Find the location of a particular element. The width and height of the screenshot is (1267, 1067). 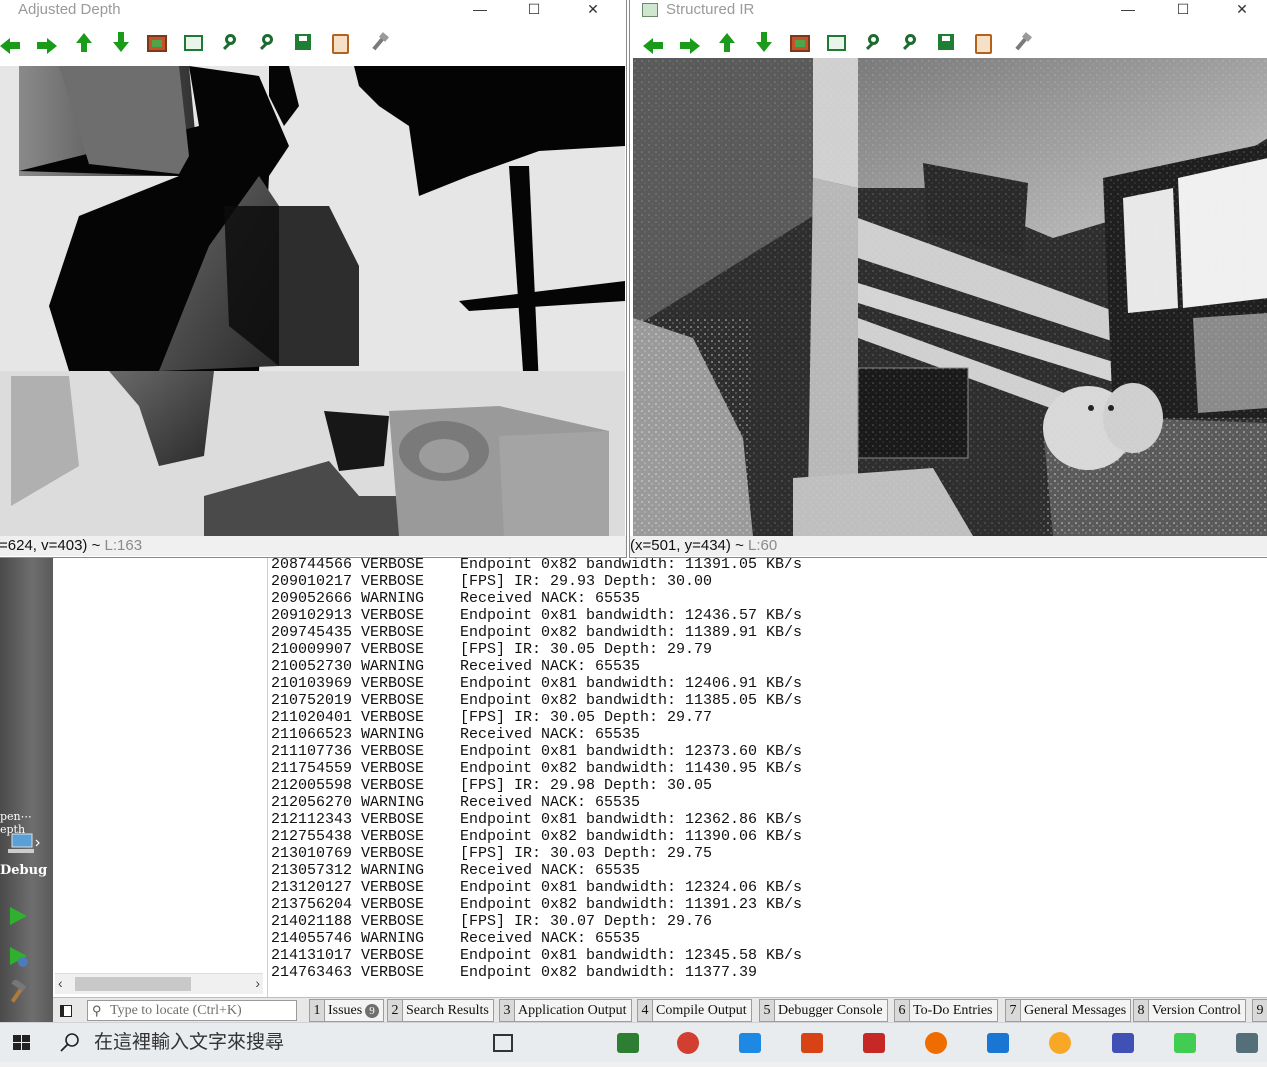

output-tab-version-control: 8 Version Control is located at coordinates (1190, 1010).